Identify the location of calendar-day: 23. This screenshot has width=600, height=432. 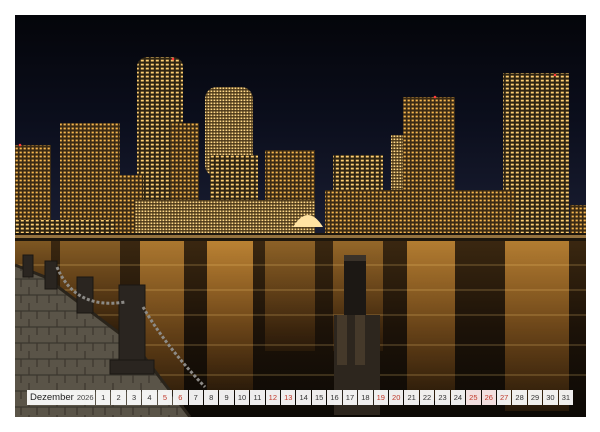
(442, 397).